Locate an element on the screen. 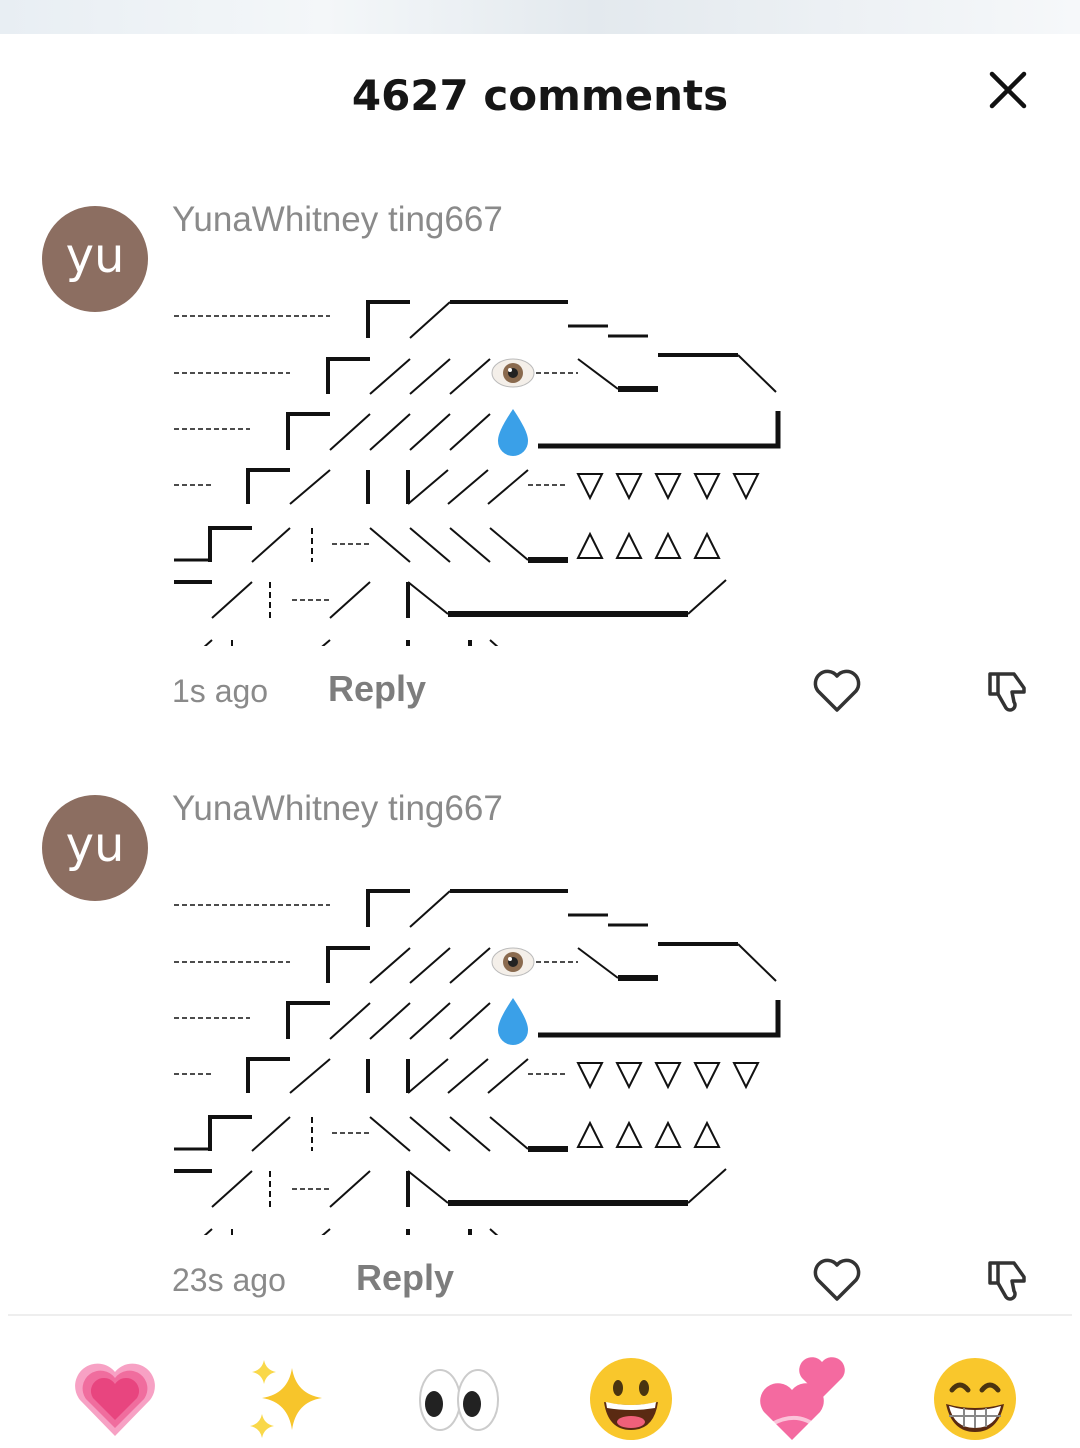 The height and width of the screenshot is (1448, 1080). comments-count-title: 4627 comments is located at coordinates (540, 95).